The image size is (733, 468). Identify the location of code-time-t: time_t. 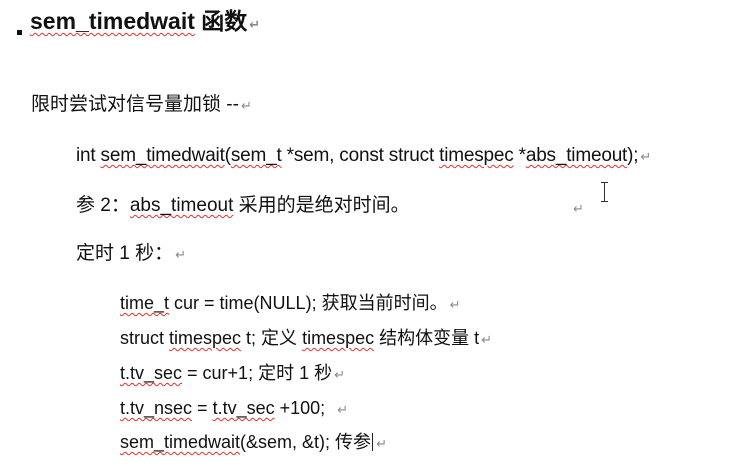
(145, 303).